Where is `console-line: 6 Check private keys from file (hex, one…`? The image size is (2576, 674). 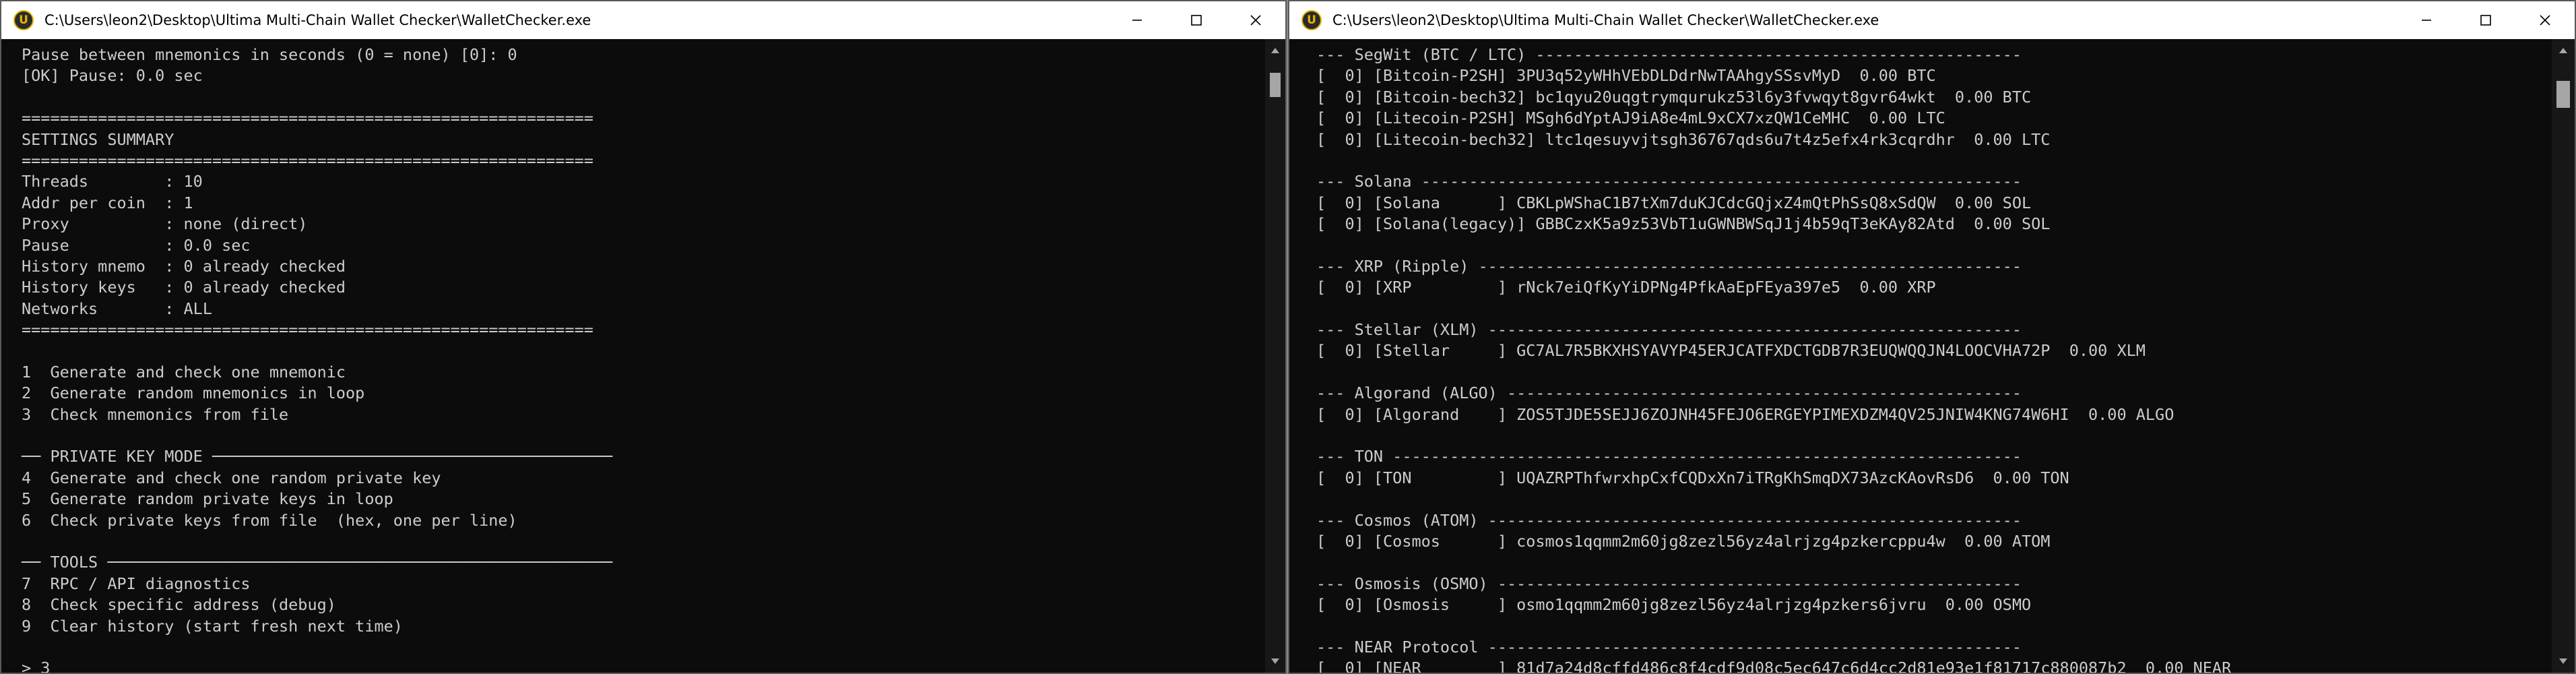 console-line: 6 Check private keys from file (hex, one… is located at coordinates (270, 520).